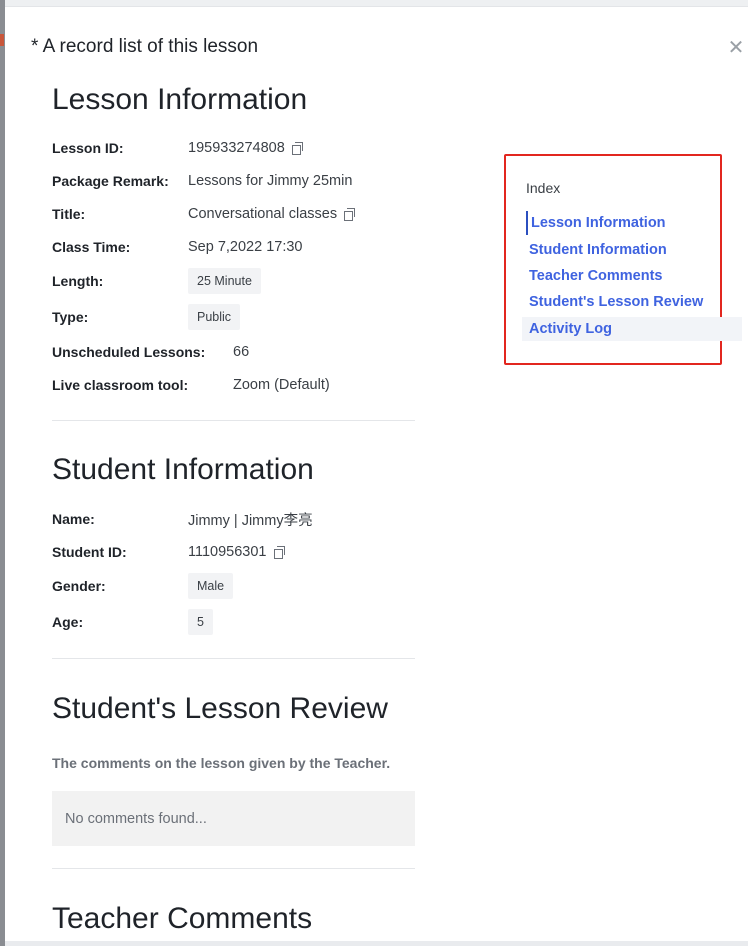  Describe the element at coordinates (636, 302) in the screenshot. I see `index-item-lesson-review: Student's Lesson Review` at that location.